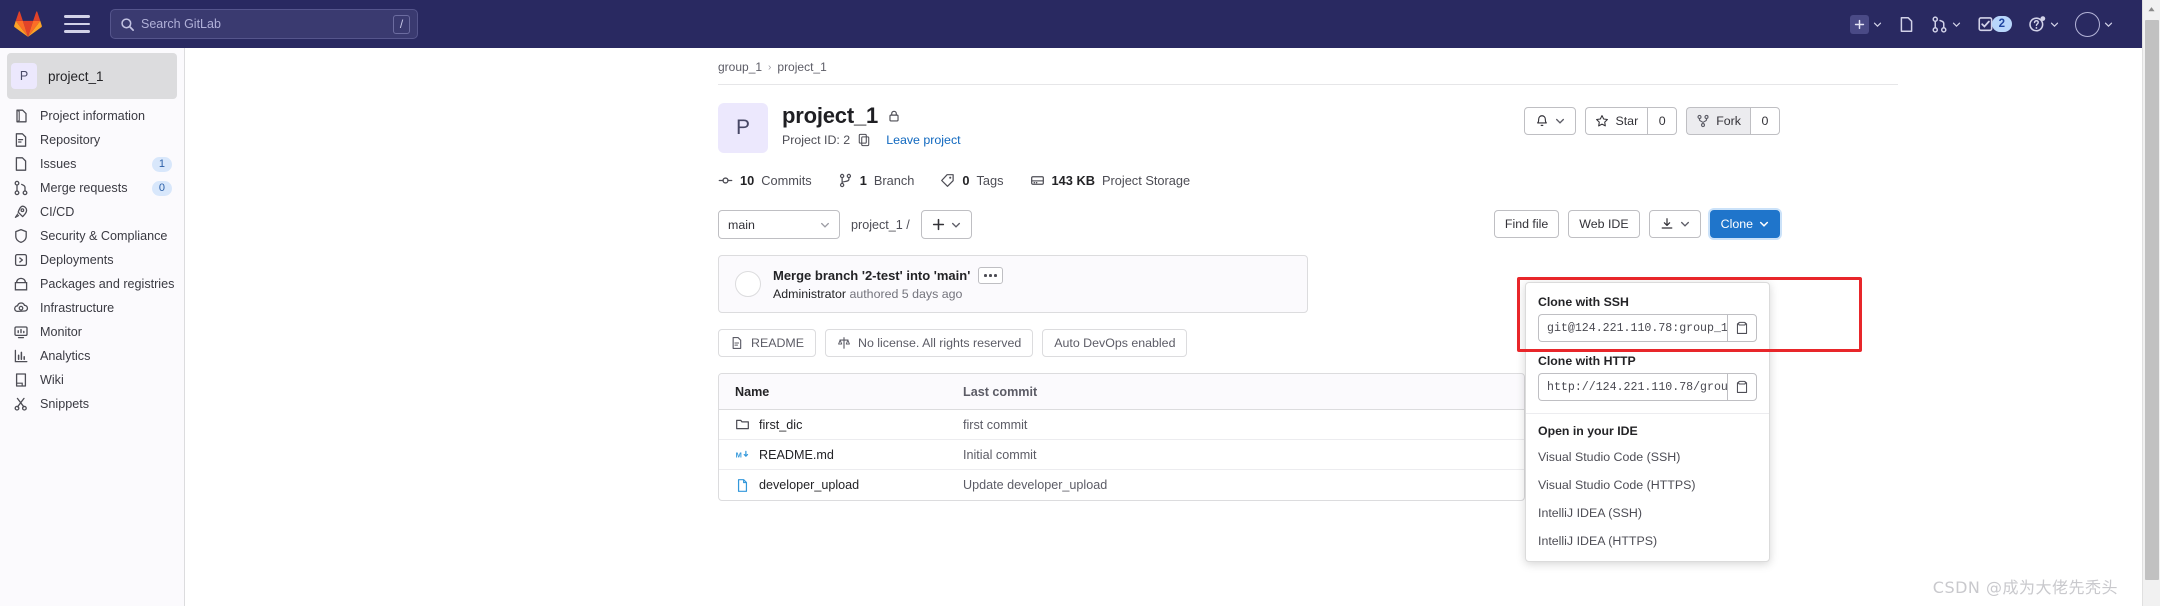 This screenshot has width=2160, height=606. I want to click on file-name: first_dic, so click(780, 425).